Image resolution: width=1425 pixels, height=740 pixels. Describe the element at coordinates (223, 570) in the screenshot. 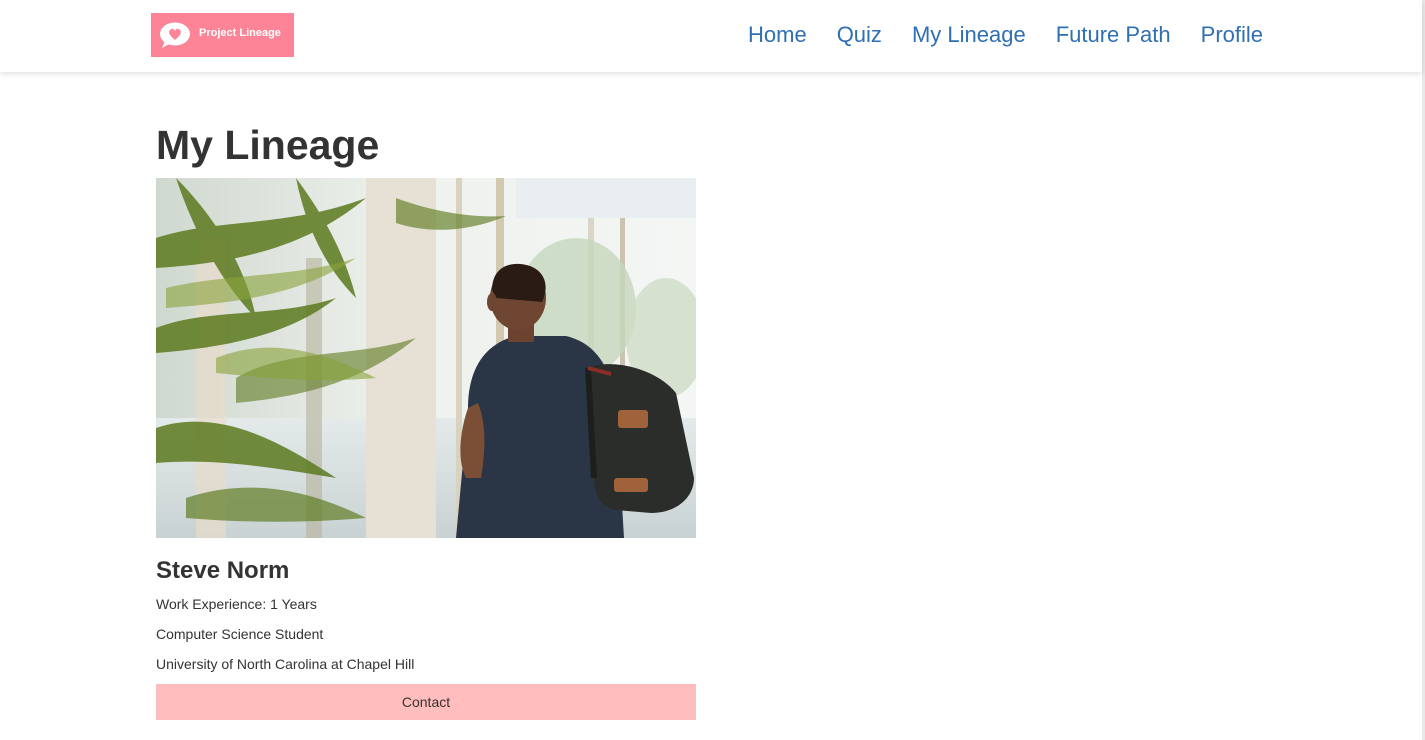

I see `mentor-name: Steve Norm` at that location.